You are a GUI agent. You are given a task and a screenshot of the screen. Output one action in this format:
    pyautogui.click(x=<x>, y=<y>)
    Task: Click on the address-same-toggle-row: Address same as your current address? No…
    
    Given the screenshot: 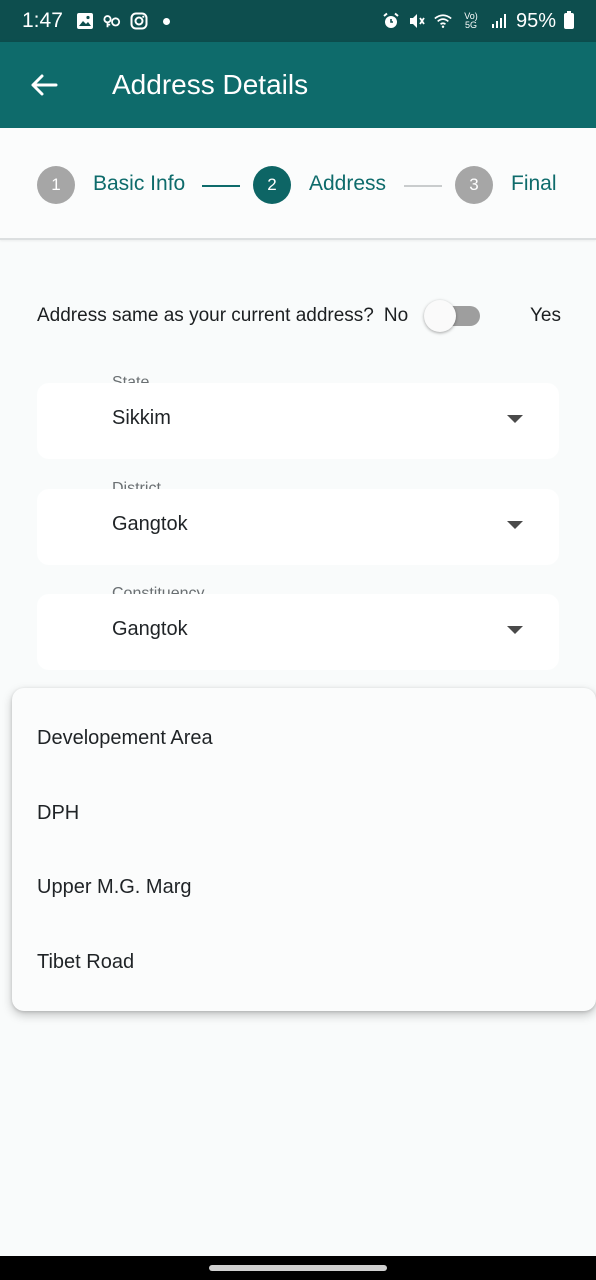 What is the action you would take?
    pyautogui.click(x=299, y=316)
    